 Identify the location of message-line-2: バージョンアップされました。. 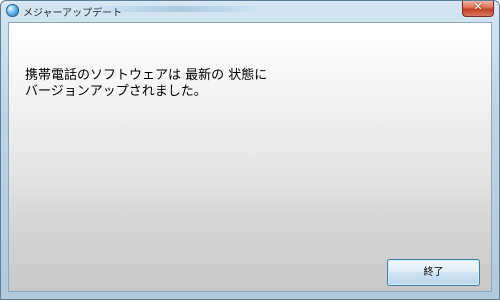
(116, 91).